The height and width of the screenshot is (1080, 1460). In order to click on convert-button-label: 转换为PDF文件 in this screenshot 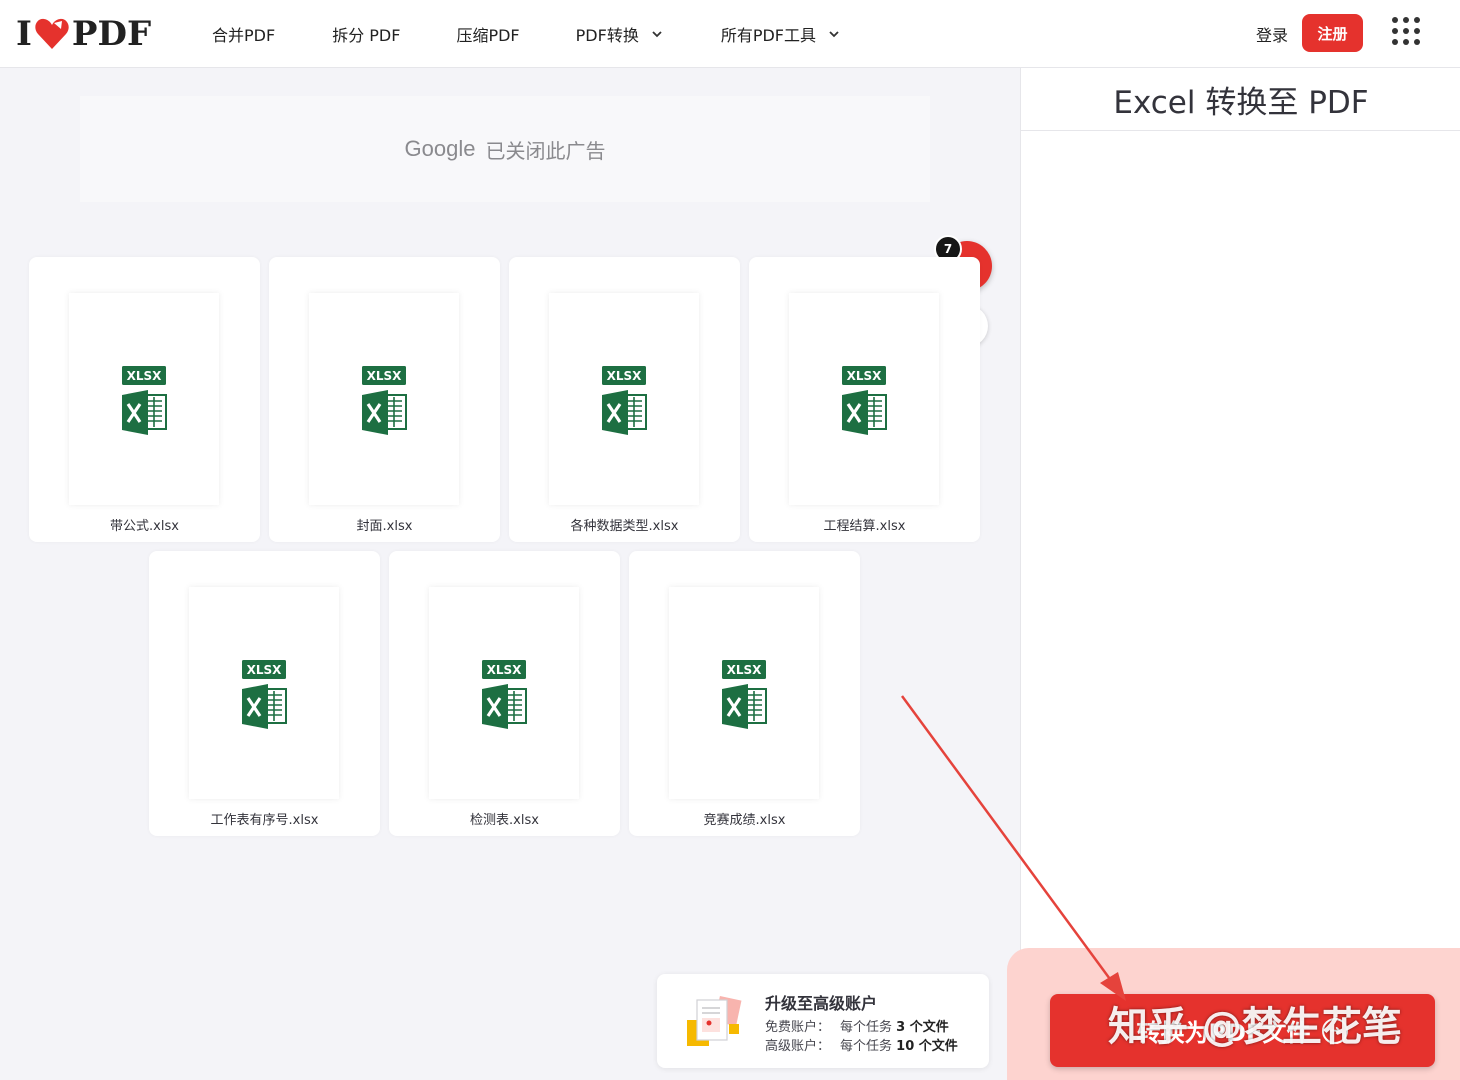, I will do `click(1223, 1033)`.